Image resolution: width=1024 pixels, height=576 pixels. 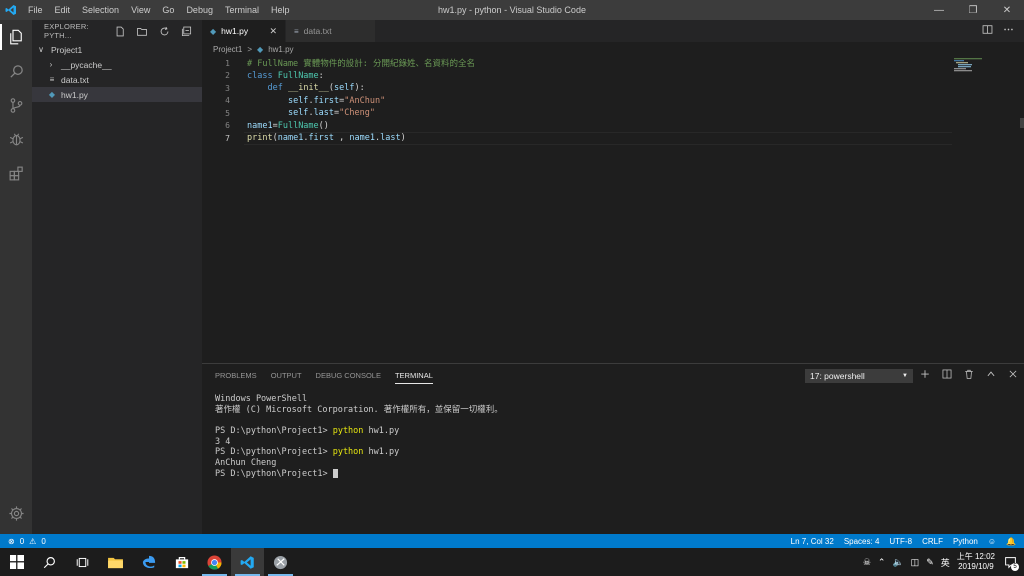 I want to click on editor-scrollbar, so click(x=1022, y=123).